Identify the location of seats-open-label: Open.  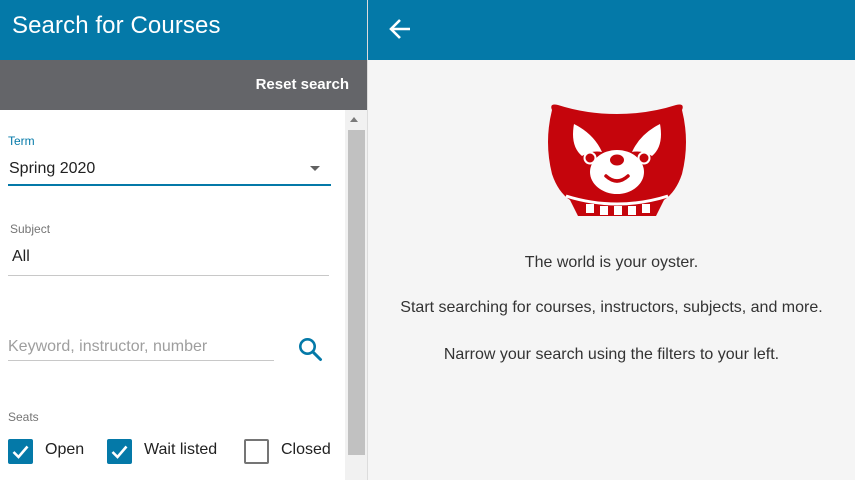
(65, 449).